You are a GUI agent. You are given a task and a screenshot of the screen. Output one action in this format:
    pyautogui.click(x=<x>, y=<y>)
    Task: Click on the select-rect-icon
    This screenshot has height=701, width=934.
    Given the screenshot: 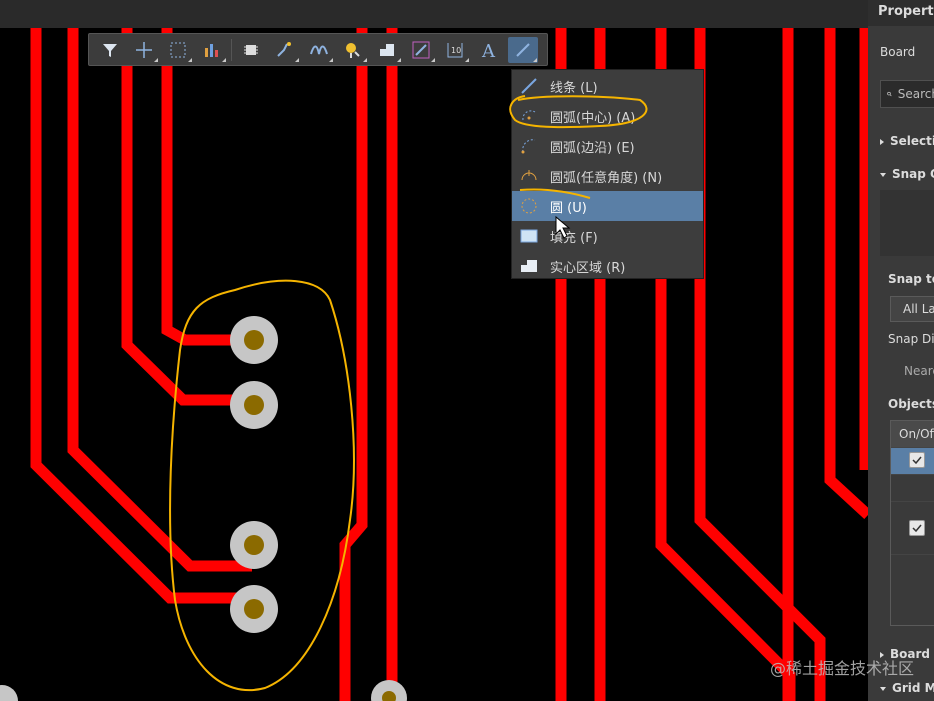 What is the action you would take?
    pyautogui.click(x=178, y=49)
    